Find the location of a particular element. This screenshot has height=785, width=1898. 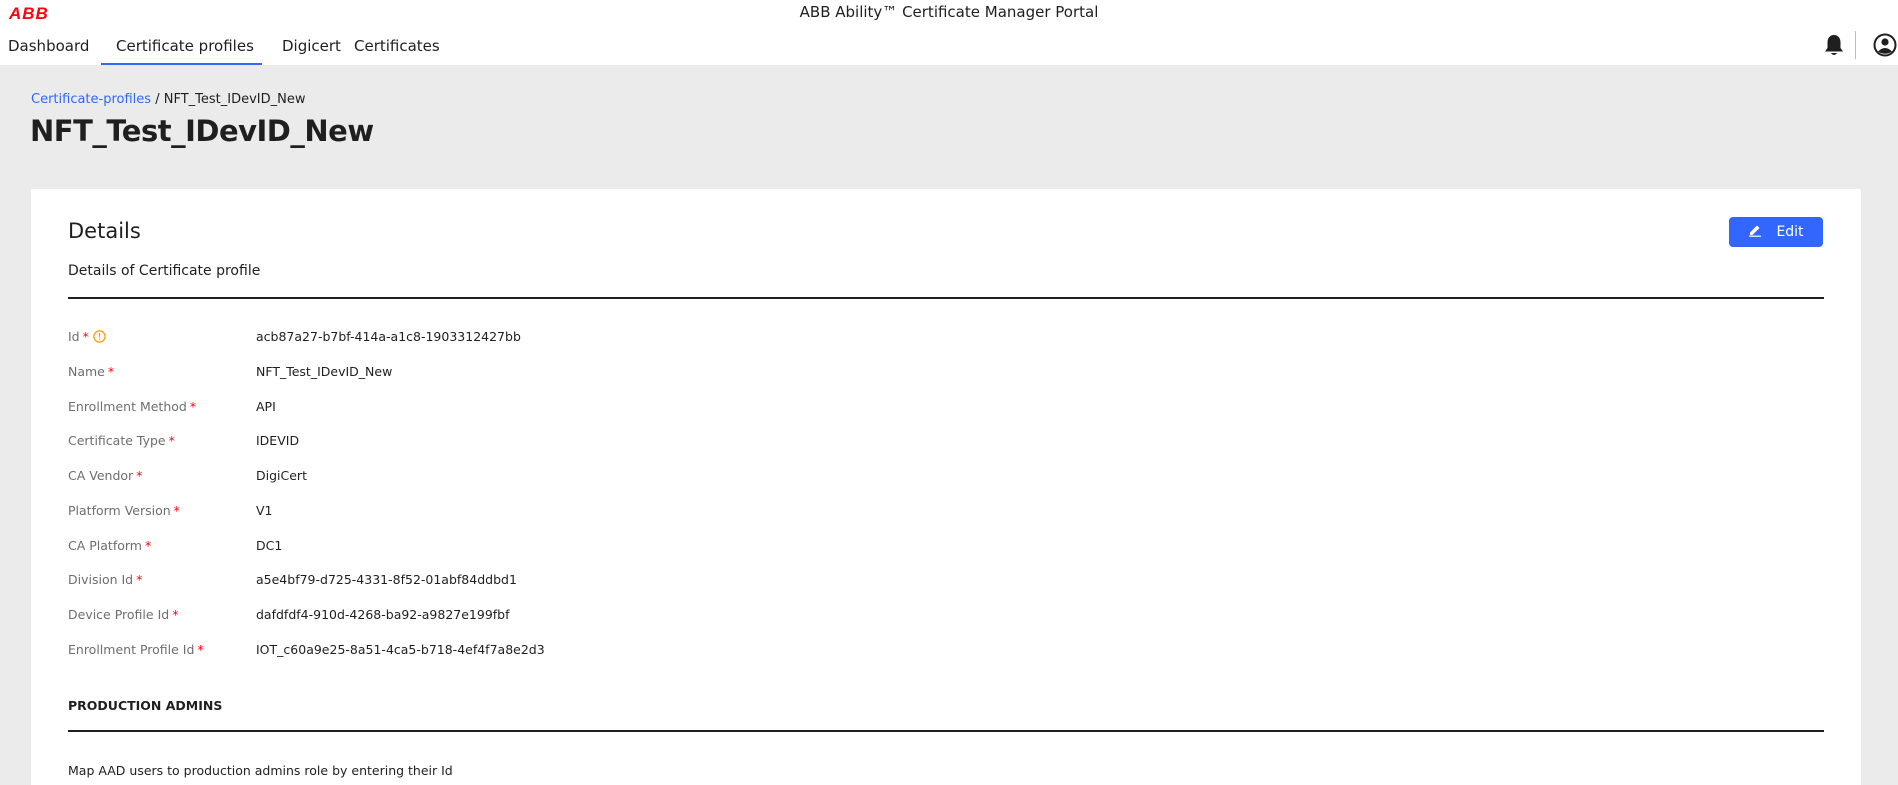

field-label-text: Device Profile Id is located at coordinates (119, 614).